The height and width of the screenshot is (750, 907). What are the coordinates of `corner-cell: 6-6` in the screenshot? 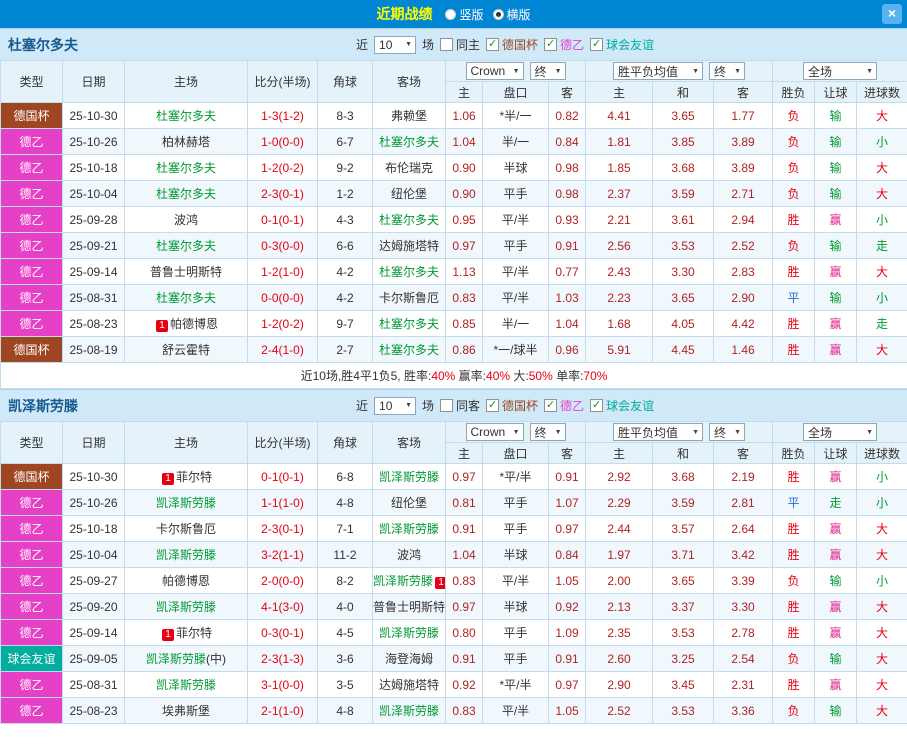 It's located at (345, 245).